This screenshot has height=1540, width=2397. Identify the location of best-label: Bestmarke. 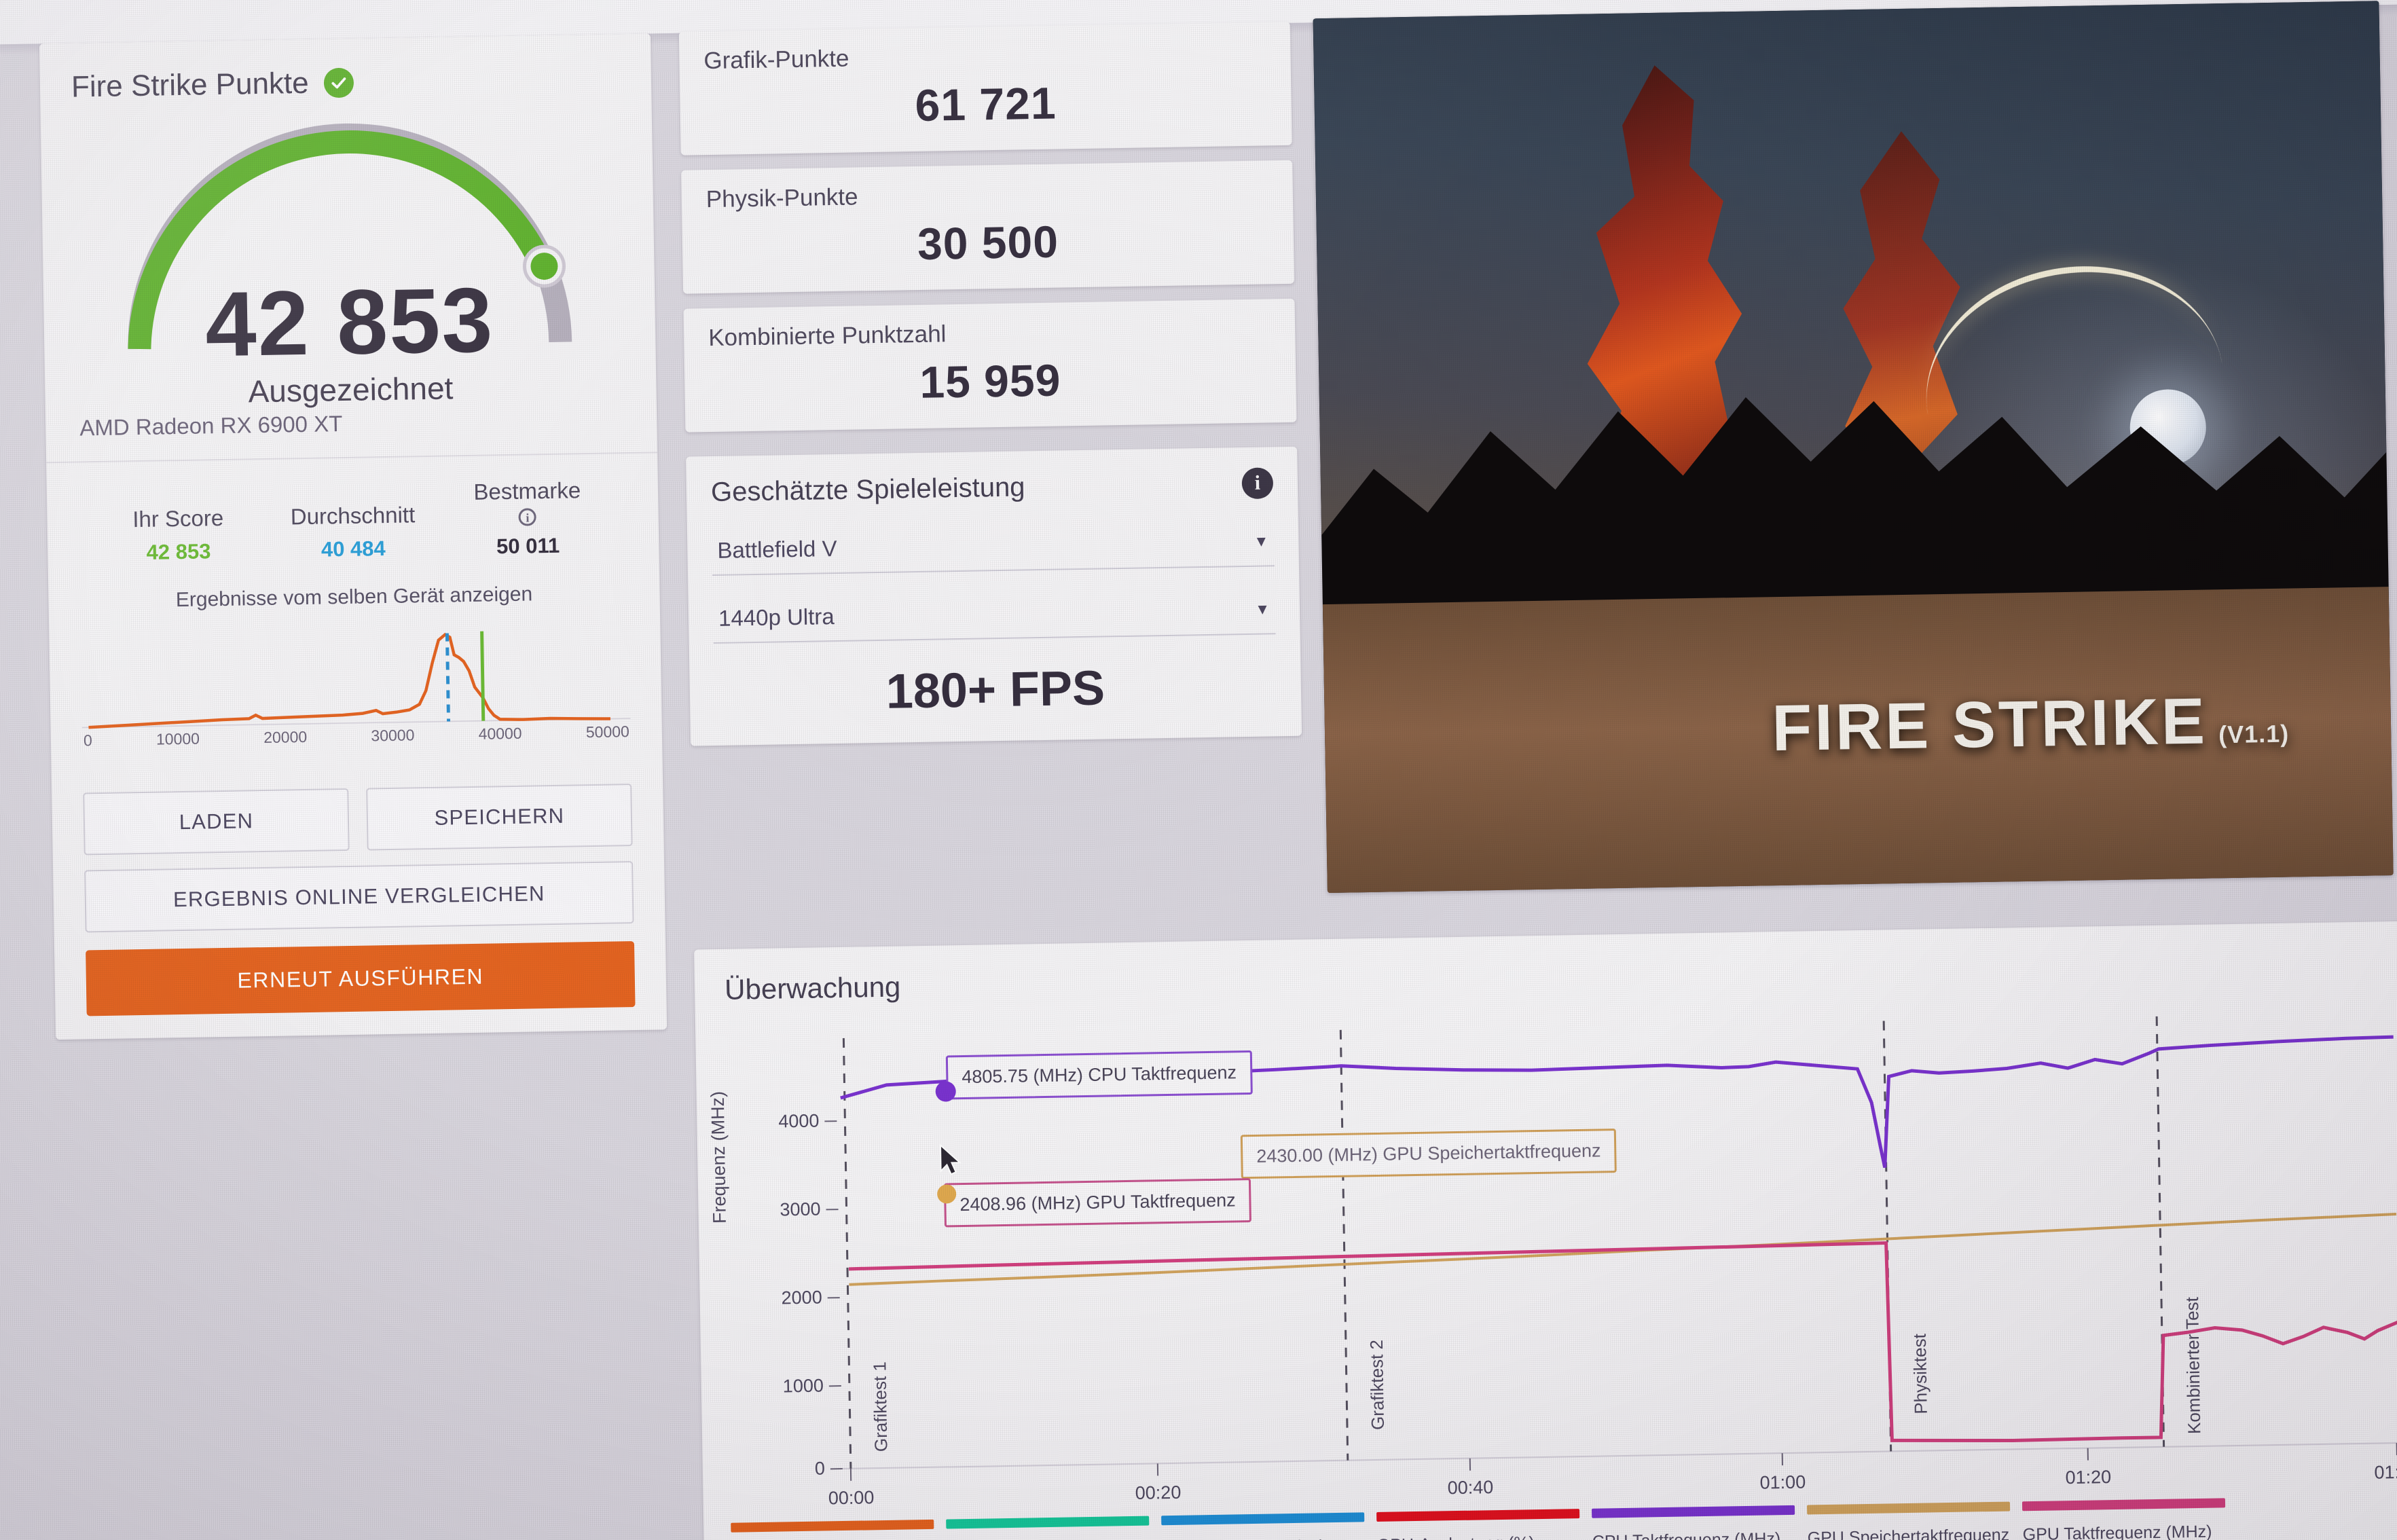
(527, 491).